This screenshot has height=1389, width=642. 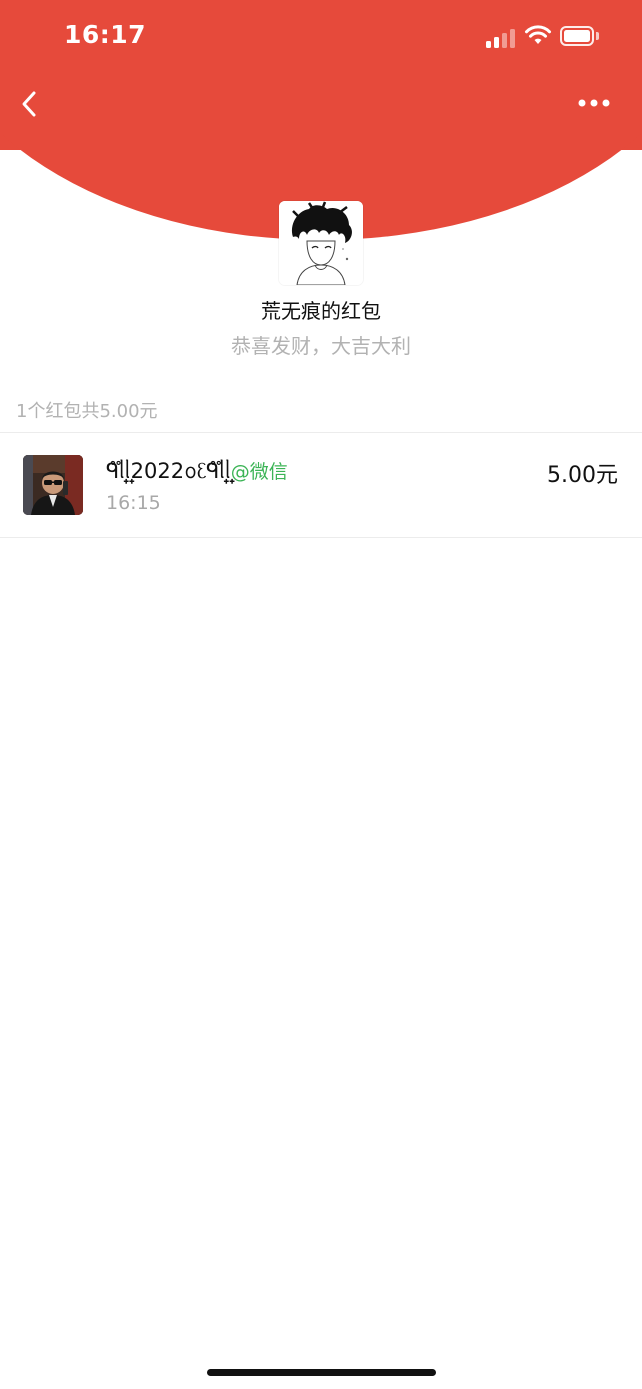 What do you see at coordinates (30, 104) in the screenshot?
I see `back-button` at bounding box center [30, 104].